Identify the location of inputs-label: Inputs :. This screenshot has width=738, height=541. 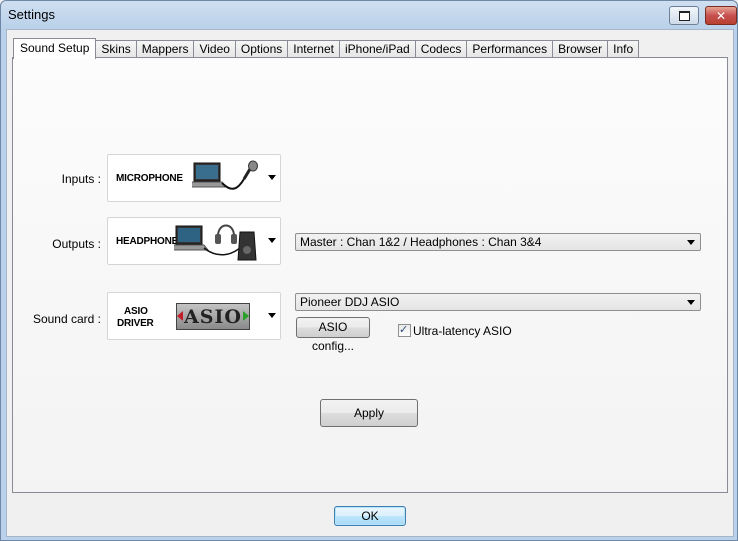
(81, 179).